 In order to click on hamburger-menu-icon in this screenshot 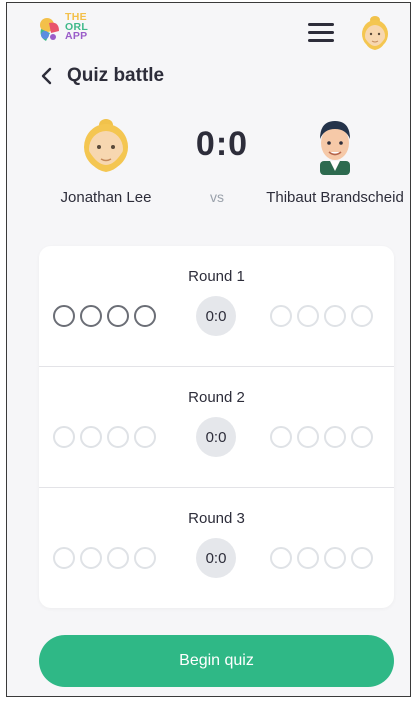, I will do `click(321, 33)`.